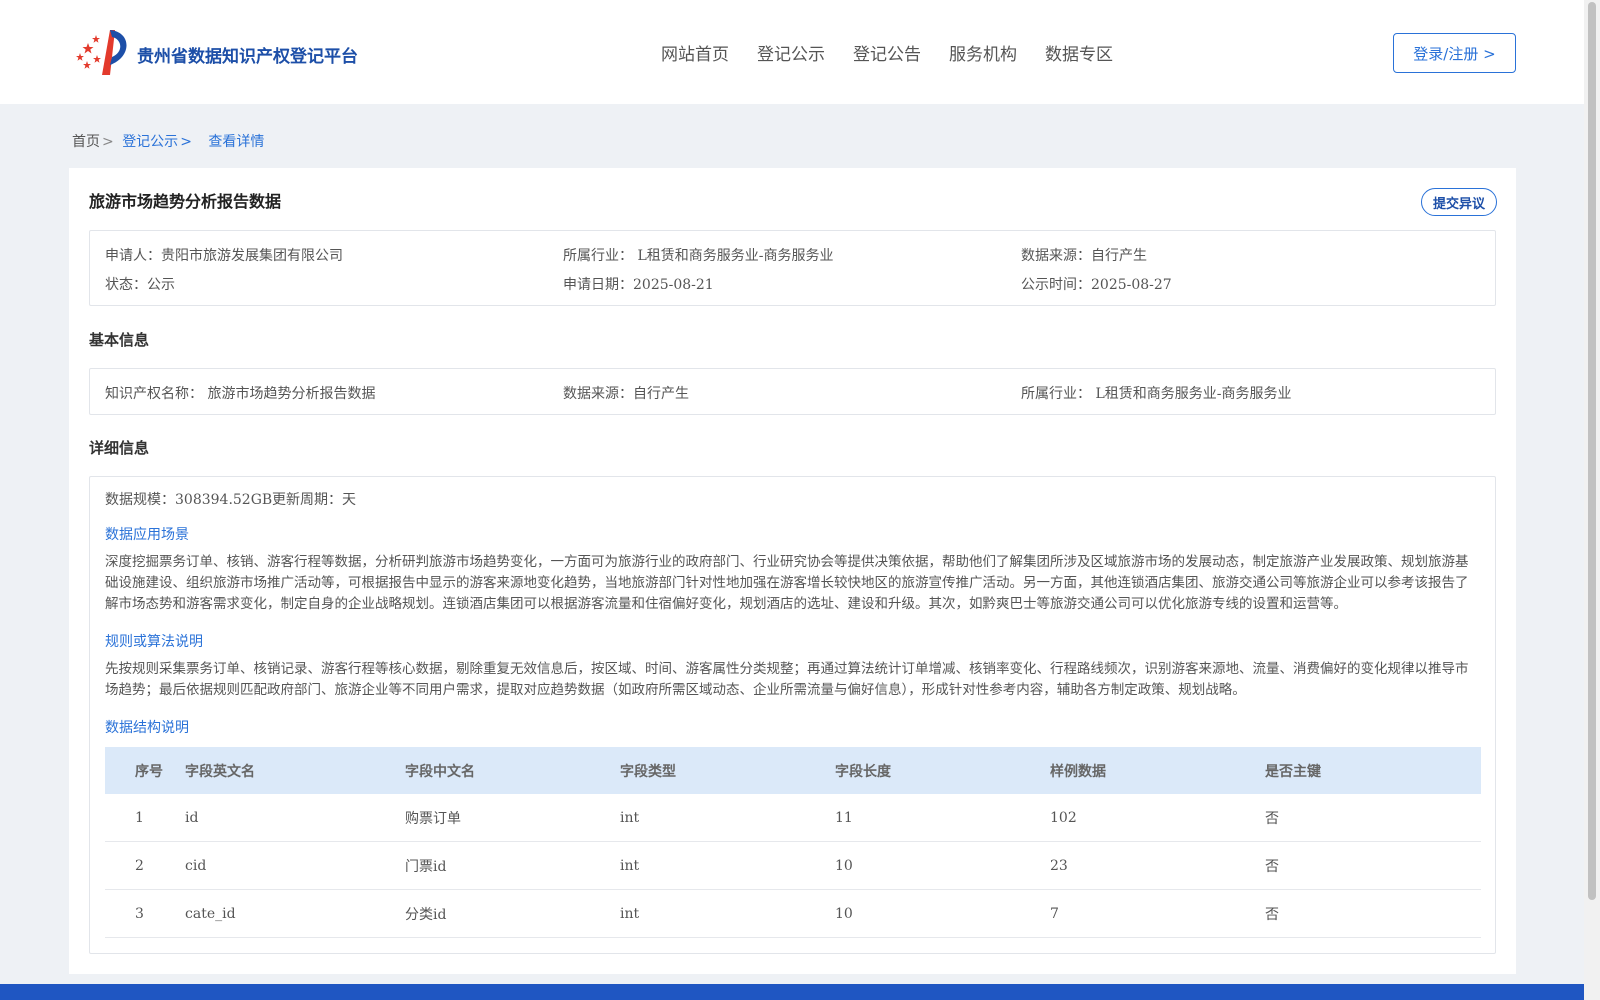 The image size is (1600, 1000). What do you see at coordinates (793, 914) in the screenshot?
I see `table-row: 3 cate_id 分类id int 10 7 否` at bounding box center [793, 914].